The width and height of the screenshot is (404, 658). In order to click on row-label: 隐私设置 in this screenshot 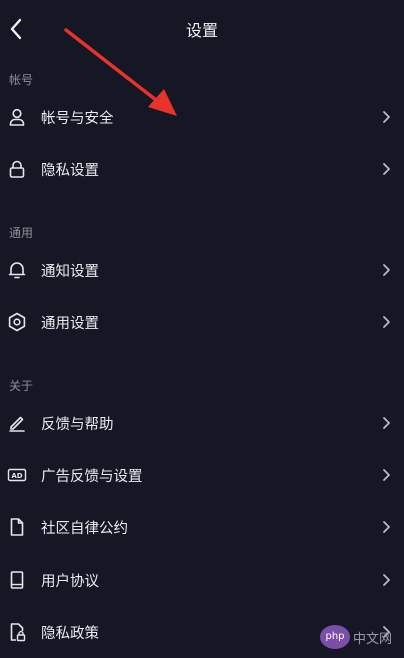, I will do `click(70, 171)`.